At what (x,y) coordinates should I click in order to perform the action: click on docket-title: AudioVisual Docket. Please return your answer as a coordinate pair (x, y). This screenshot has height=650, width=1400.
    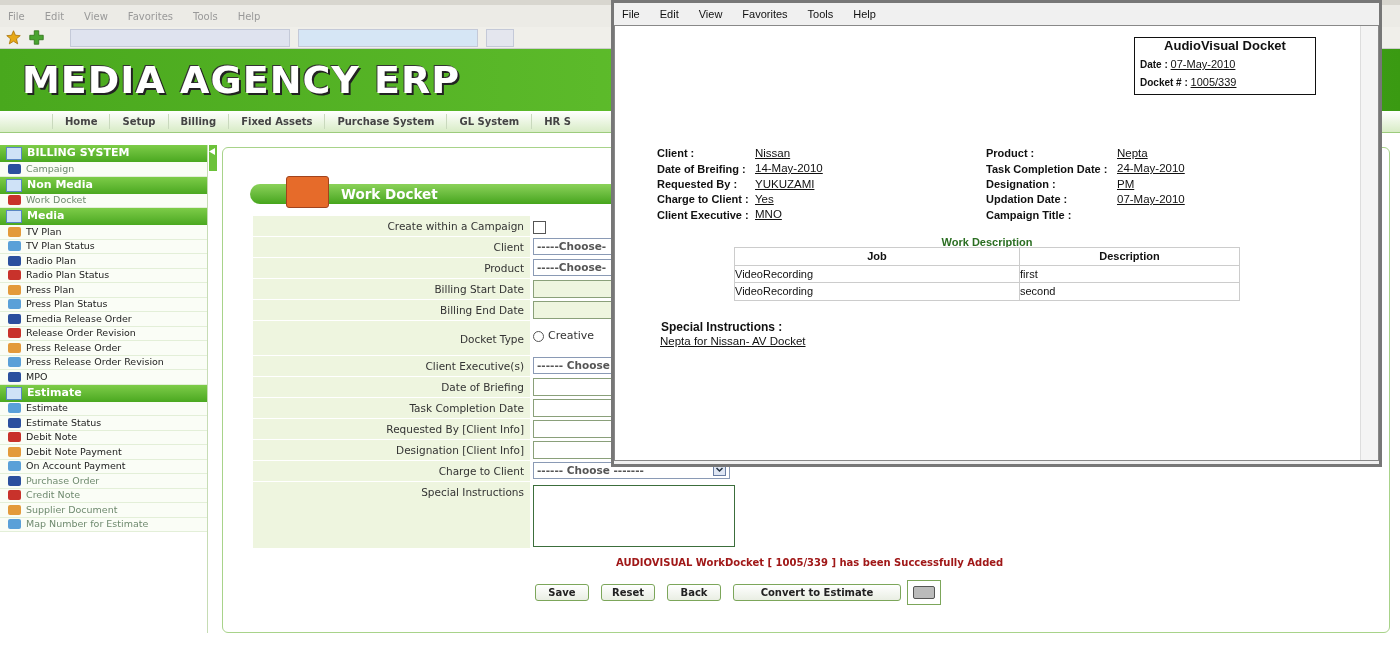
    Looking at the image, I should click on (1225, 46).